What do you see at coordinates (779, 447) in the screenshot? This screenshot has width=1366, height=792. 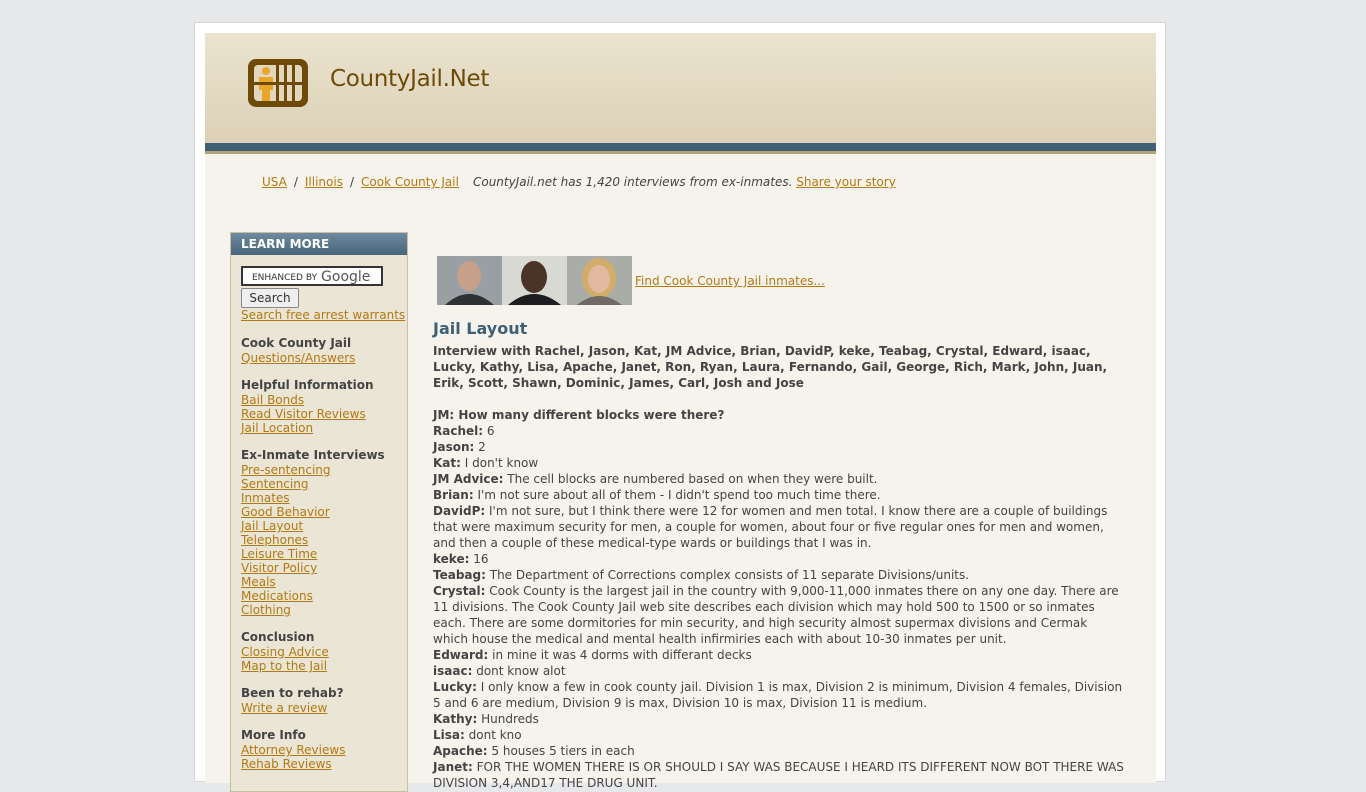 I see `answer-item: Jason: 2` at bounding box center [779, 447].